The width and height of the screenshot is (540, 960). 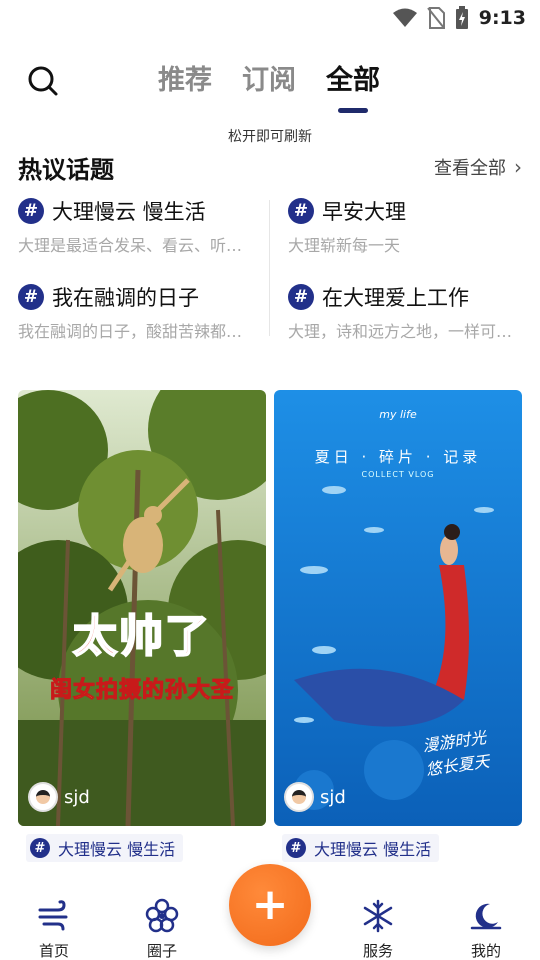 I want to click on topic-desc: 大理，诗和远方之地，一样可以努力工作, so click(x=406, y=331).